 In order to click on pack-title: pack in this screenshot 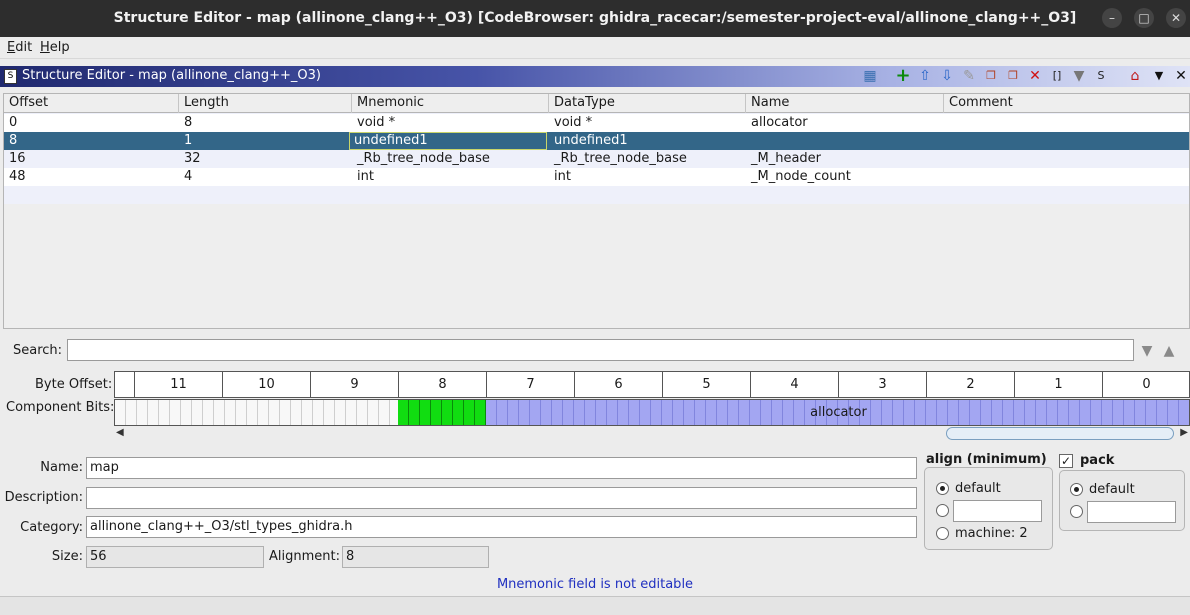, I will do `click(1097, 460)`.